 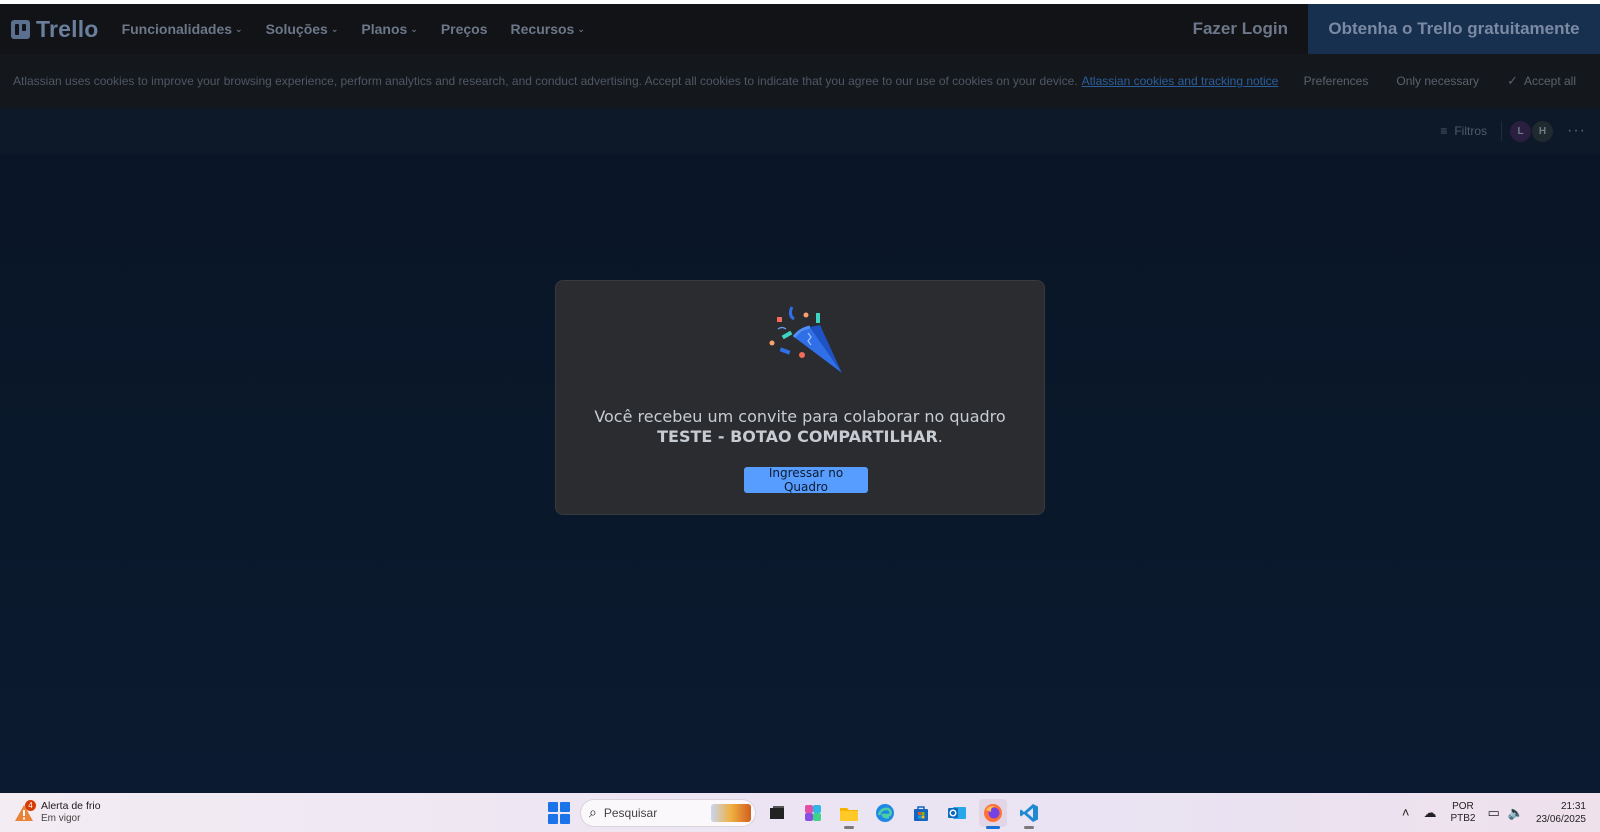 I want to click on store-icon, so click(x=921, y=813).